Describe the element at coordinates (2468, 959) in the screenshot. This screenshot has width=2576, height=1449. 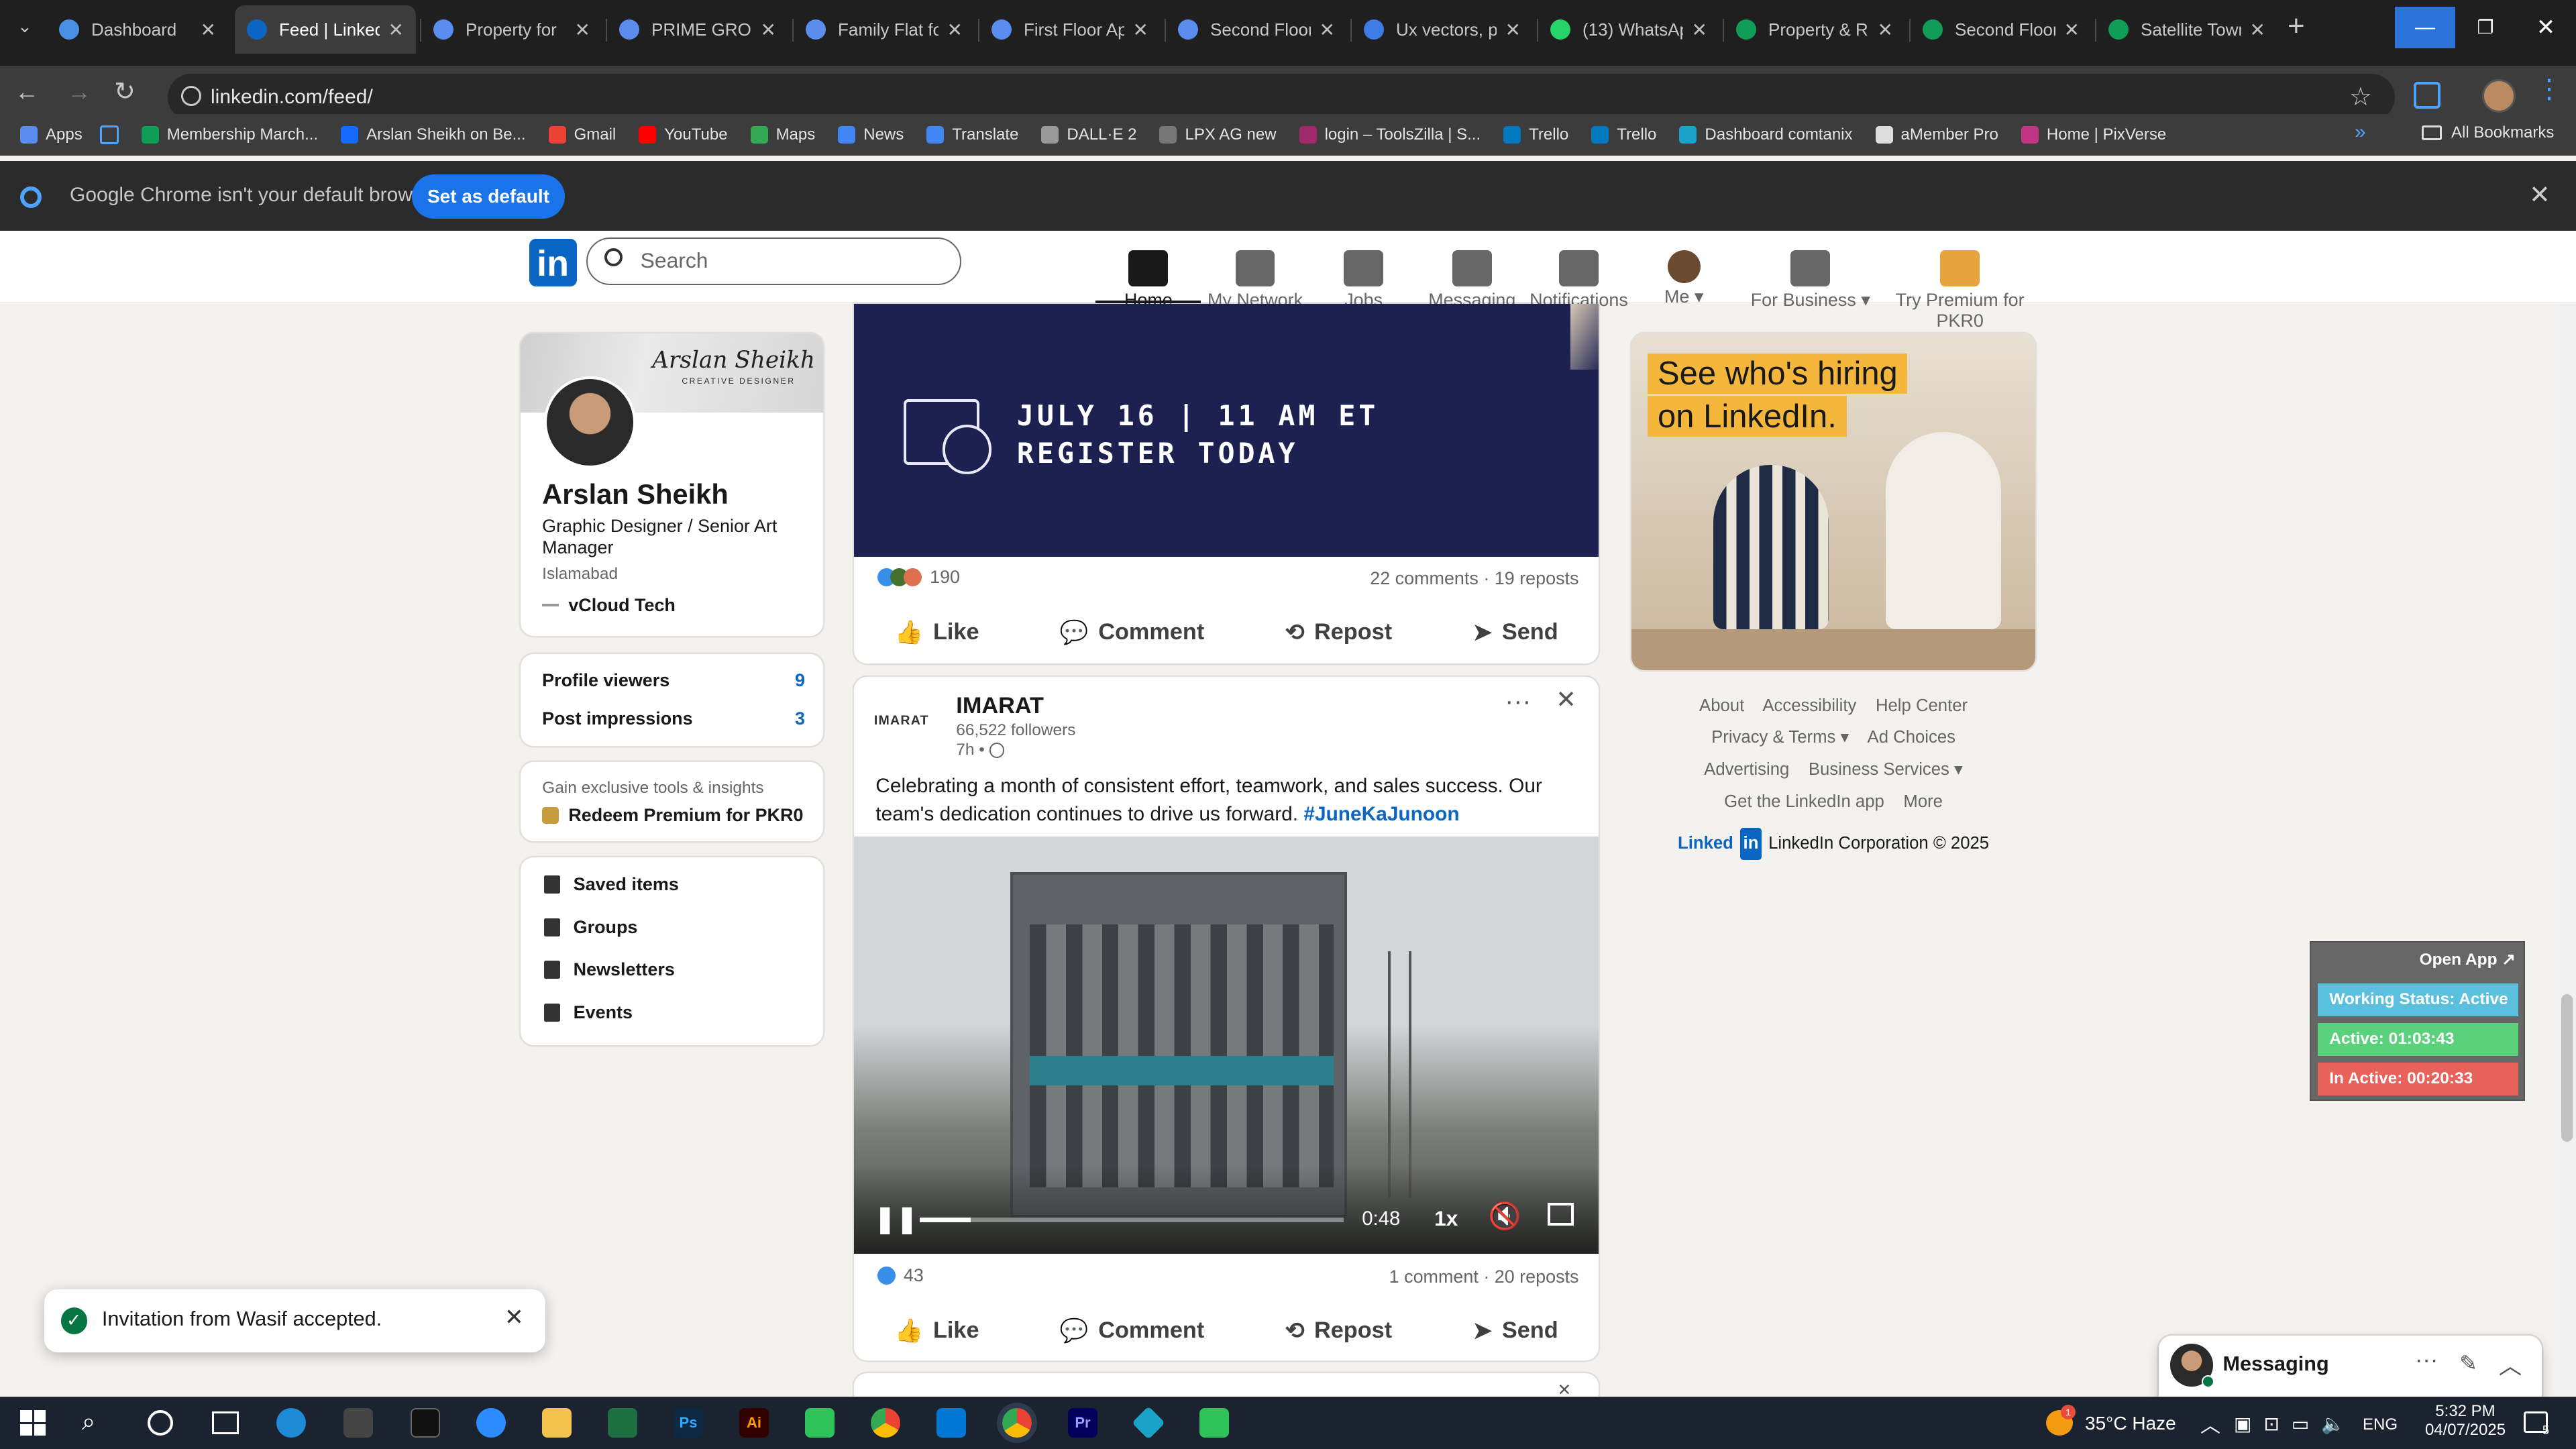
I see `open-app-button: Open App ↗` at that location.